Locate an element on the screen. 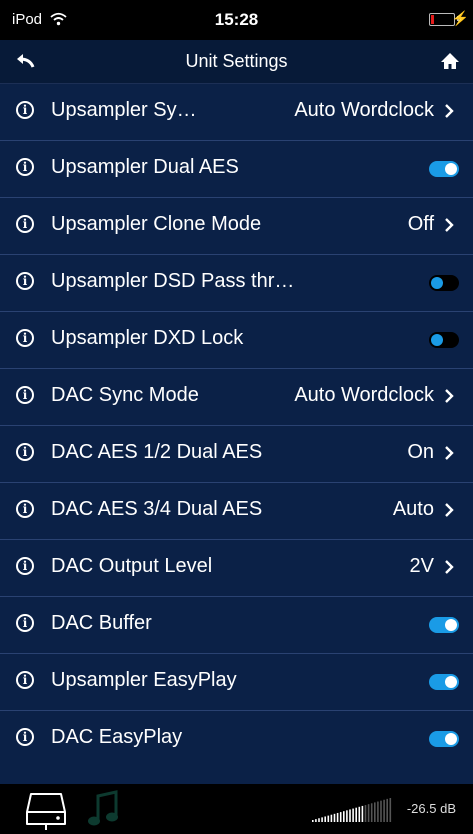 Image resolution: width=473 pixels, height=834 pixels. settings-row: i Upsampler Dual AES is located at coordinates (236, 169).